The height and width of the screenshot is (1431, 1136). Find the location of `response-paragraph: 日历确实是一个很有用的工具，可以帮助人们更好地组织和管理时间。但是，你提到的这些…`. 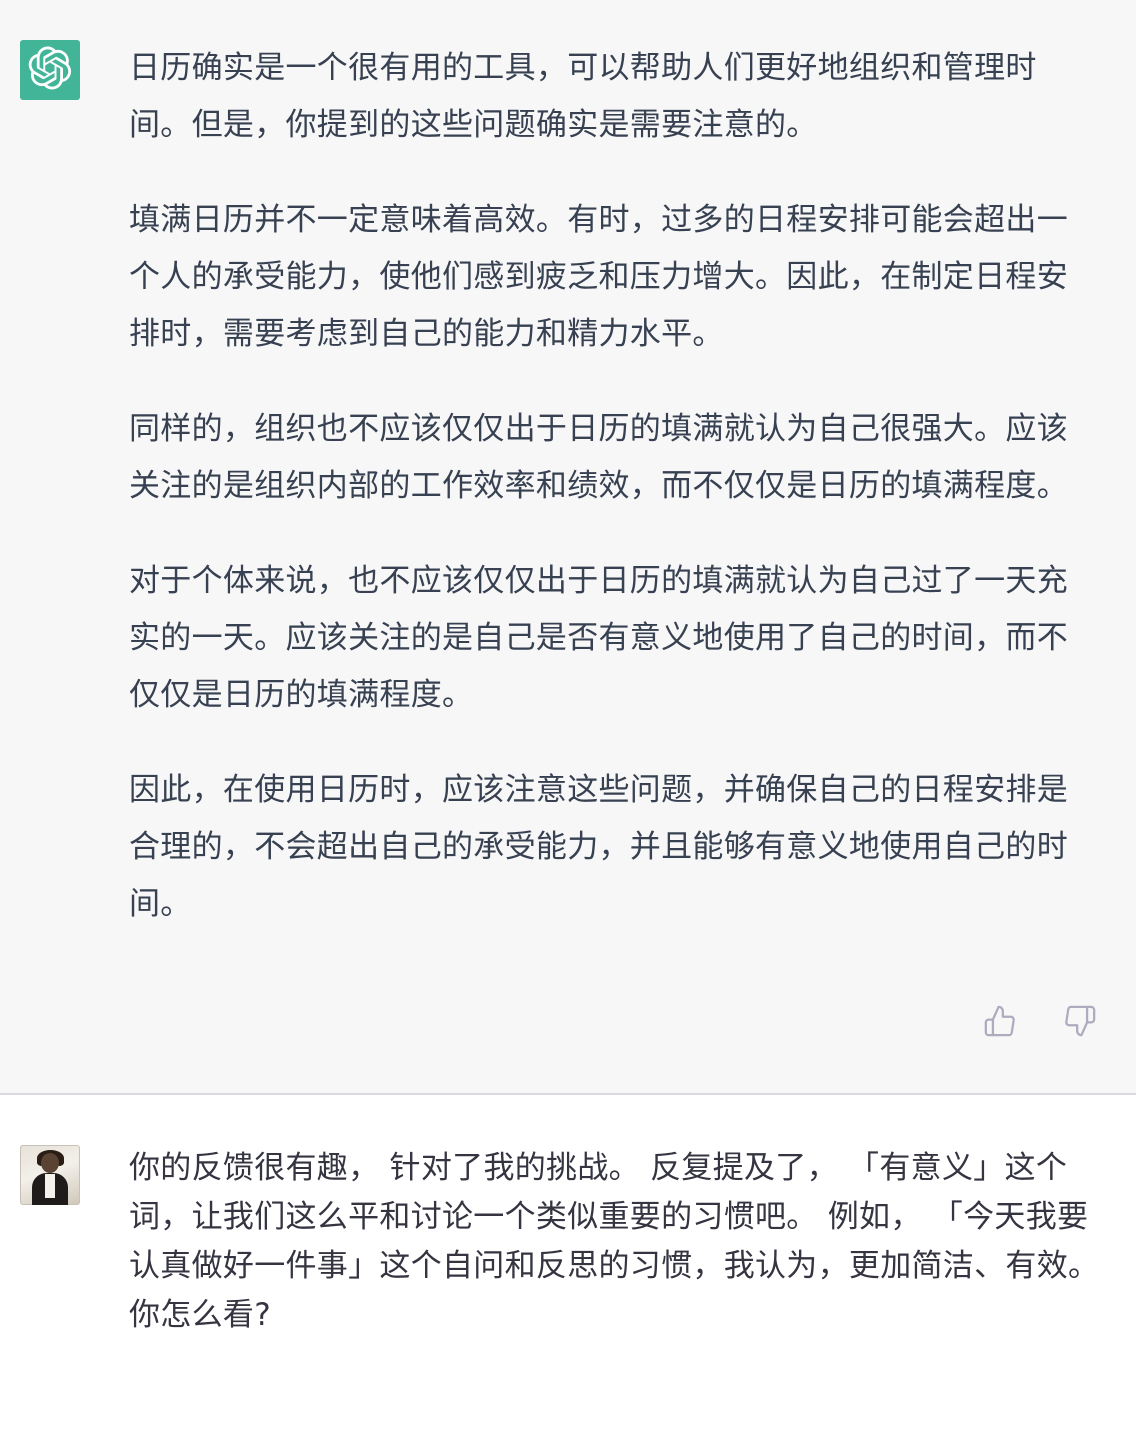

response-paragraph: 日历确实是一个很有用的工具，可以帮助人们更好地组织和管理时间。但是，你提到的这些… is located at coordinates (583, 96).